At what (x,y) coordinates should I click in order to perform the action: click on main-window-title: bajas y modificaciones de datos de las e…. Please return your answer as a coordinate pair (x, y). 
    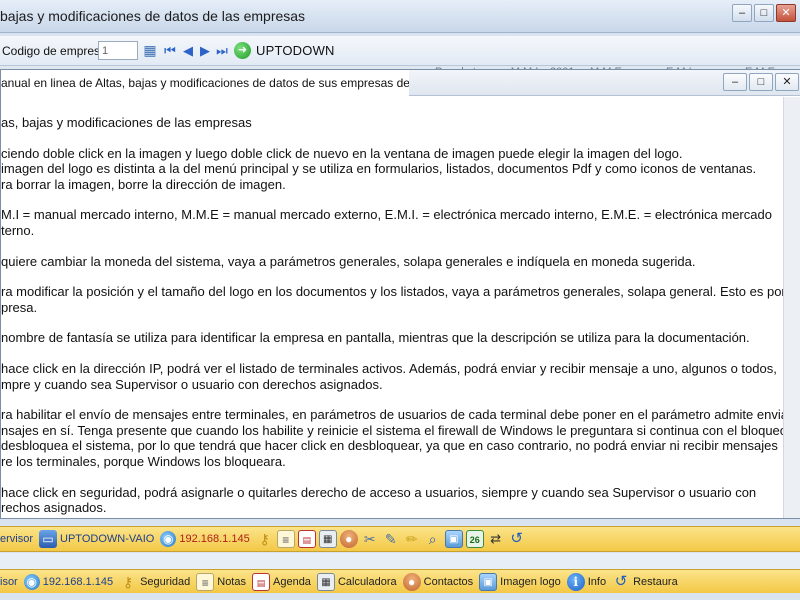
    Looking at the image, I should click on (153, 16).